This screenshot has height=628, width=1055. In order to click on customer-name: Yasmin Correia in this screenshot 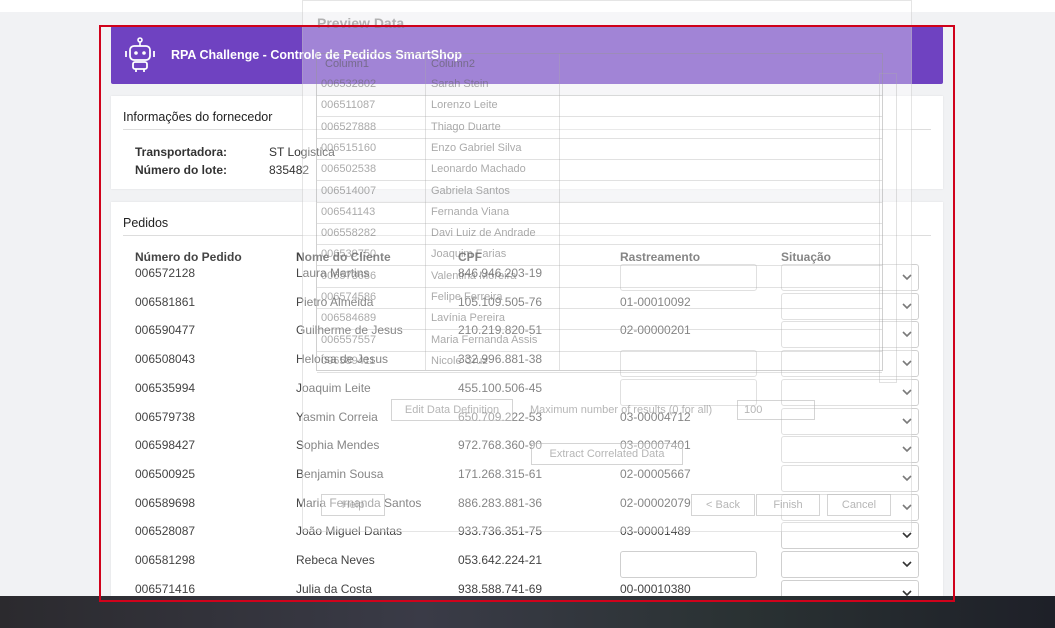, I will do `click(337, 417)`.